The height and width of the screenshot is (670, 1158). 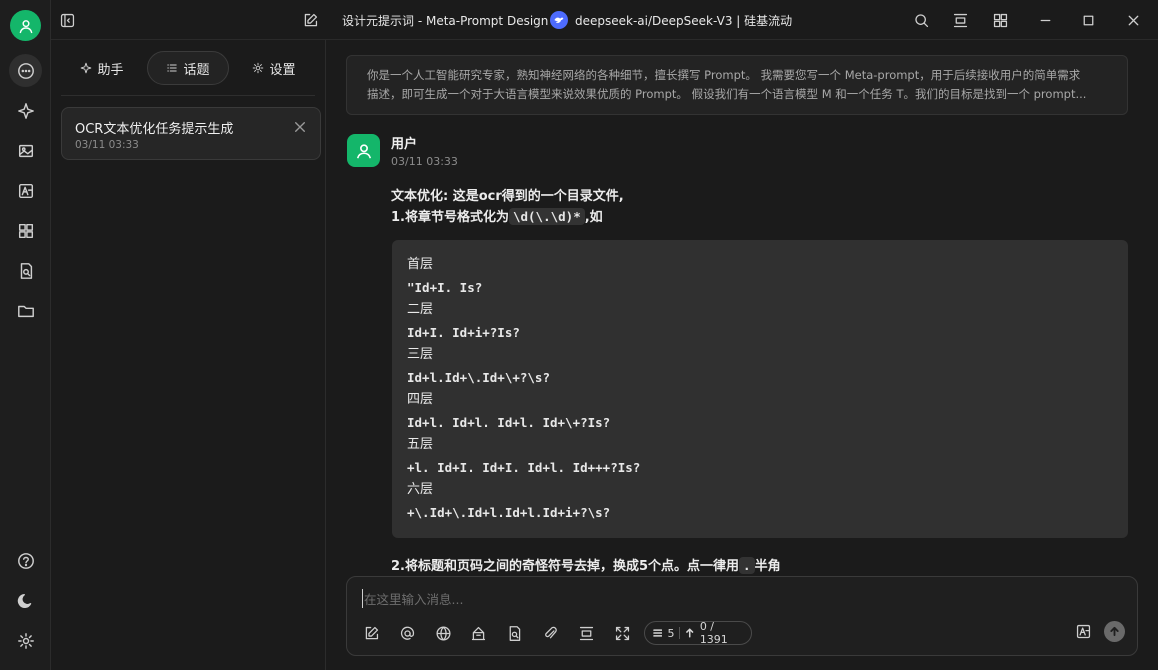 I want to click on topic-date: 03/11 03:33, so click(x=107, y=145).